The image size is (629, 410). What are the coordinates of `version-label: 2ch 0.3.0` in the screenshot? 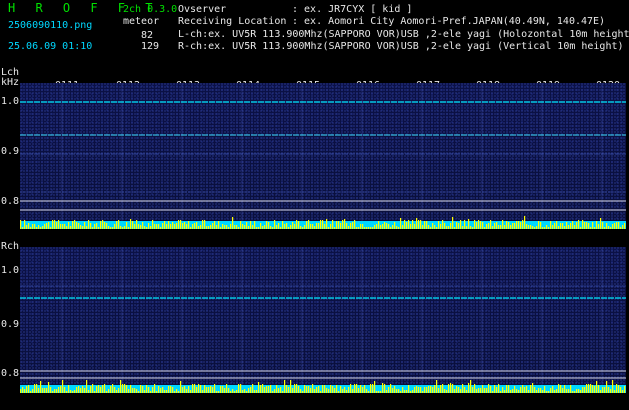 It's located at (150, 9).